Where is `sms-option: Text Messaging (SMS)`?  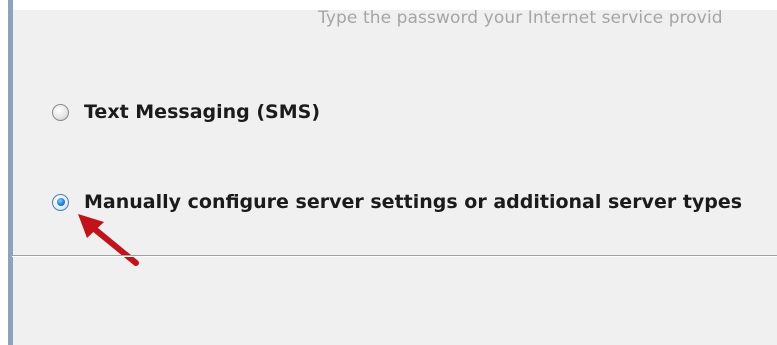
sms-option: Text Messaging (SMS) is located at coordinates (186, 112).